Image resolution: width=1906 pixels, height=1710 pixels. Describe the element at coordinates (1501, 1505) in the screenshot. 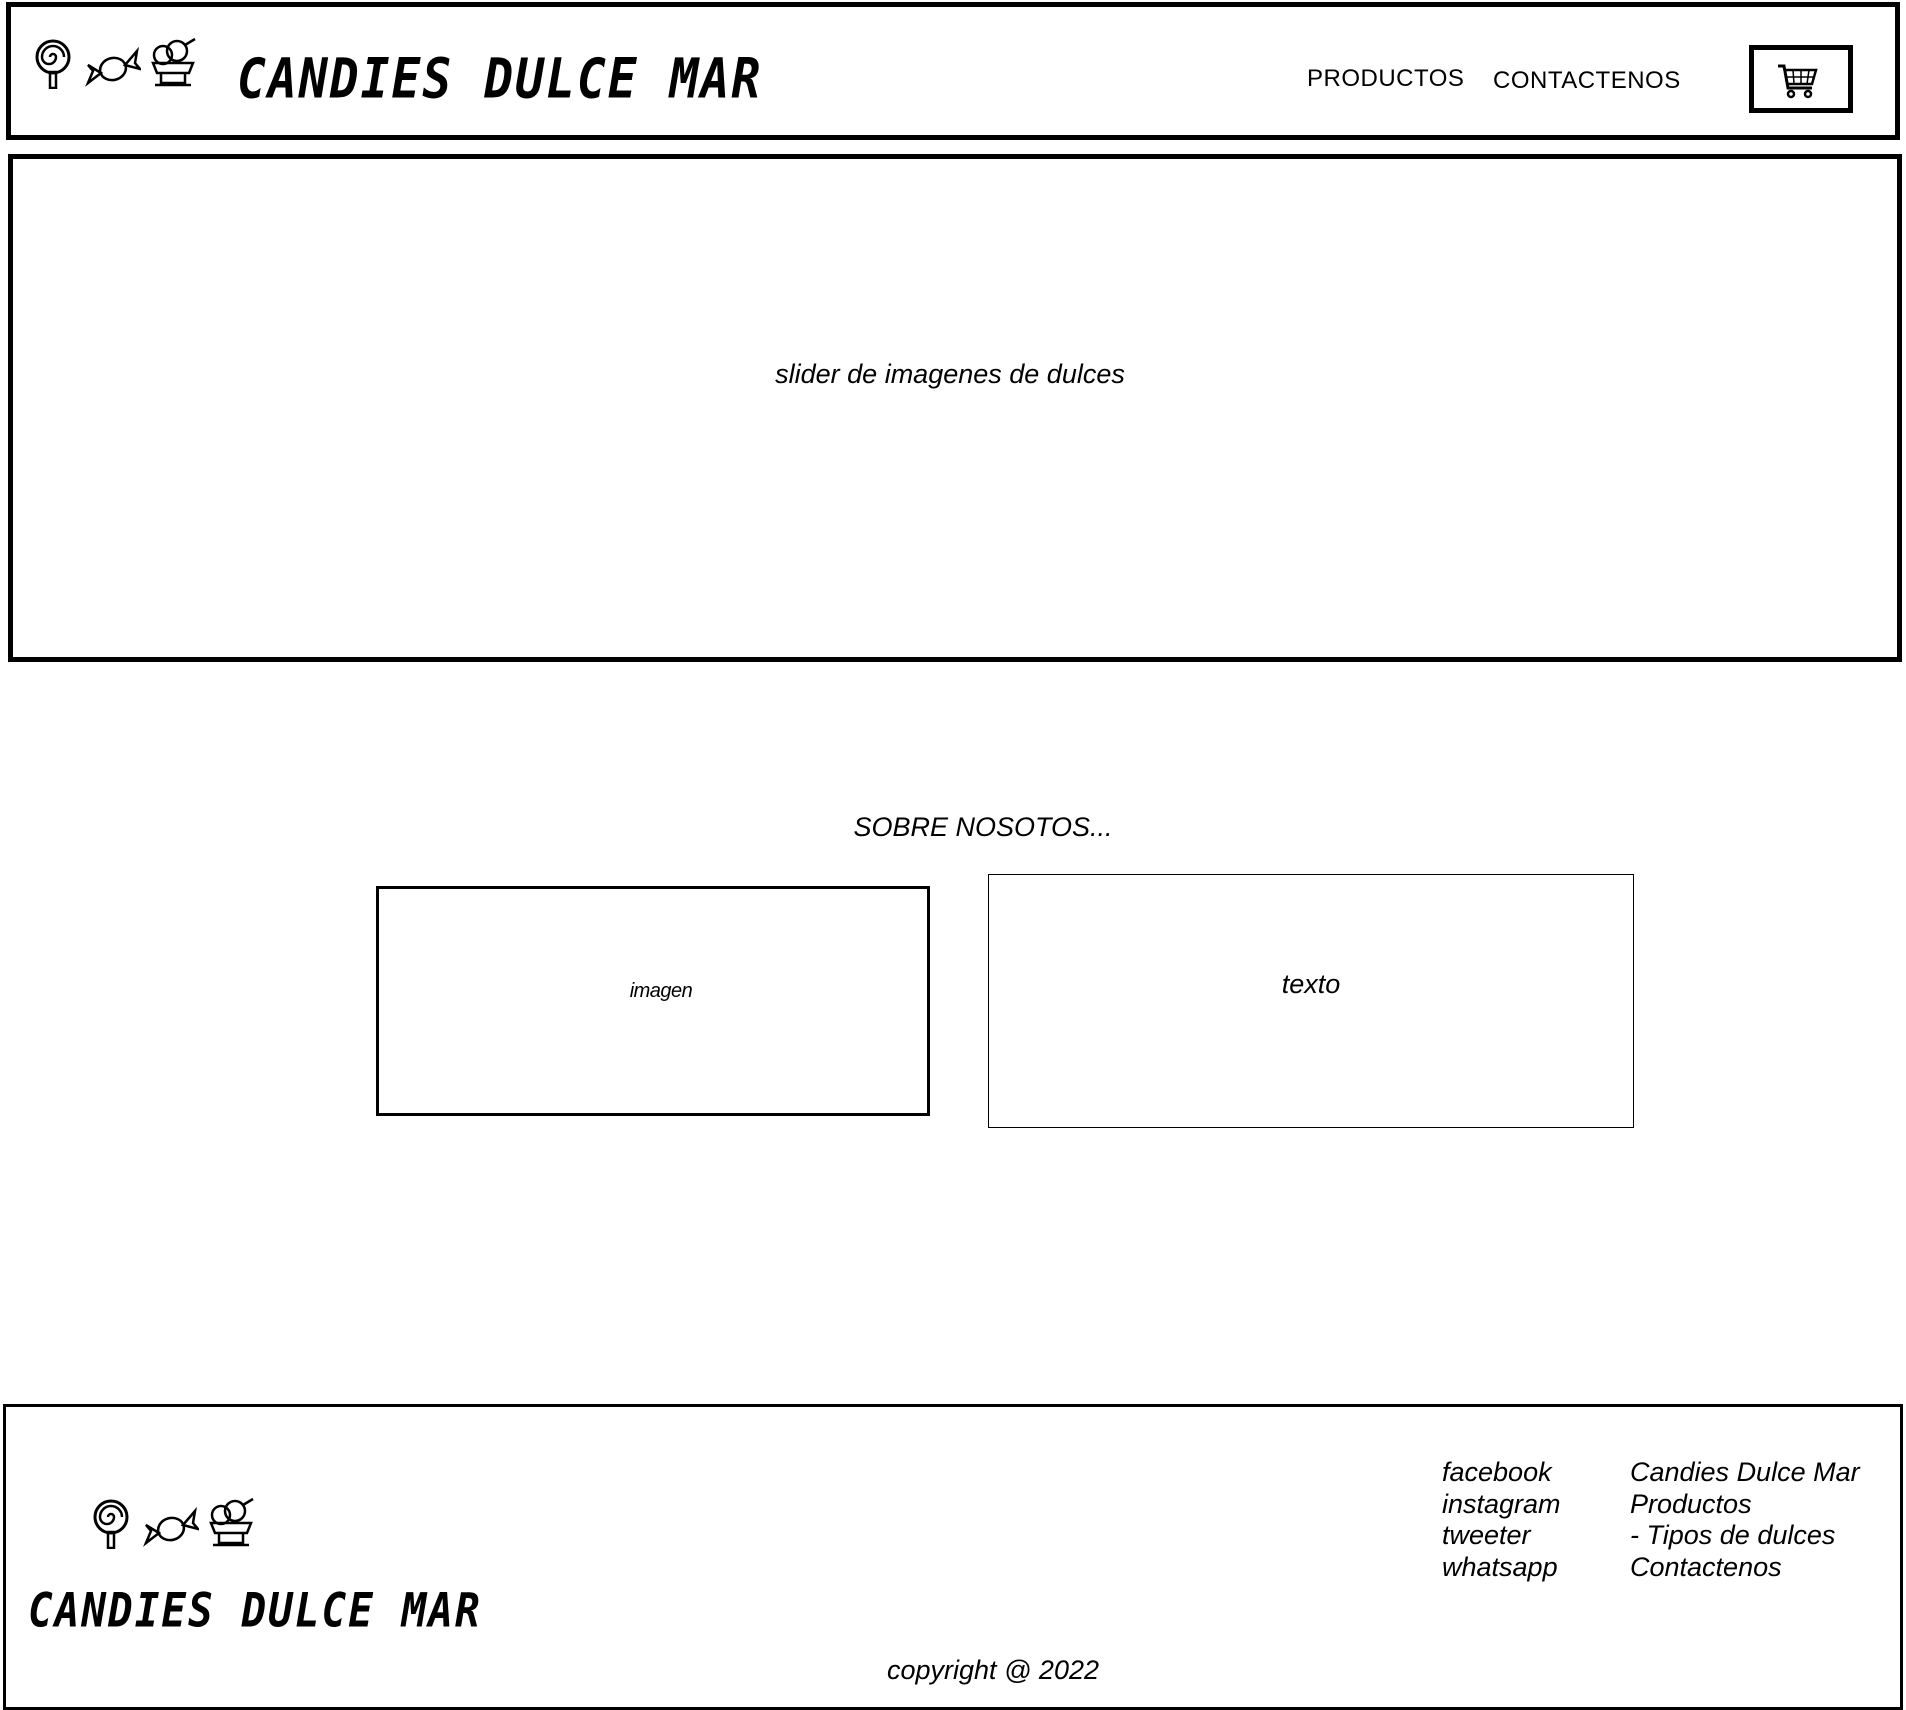

I see `footer-link-instagram: instagram` at that location.